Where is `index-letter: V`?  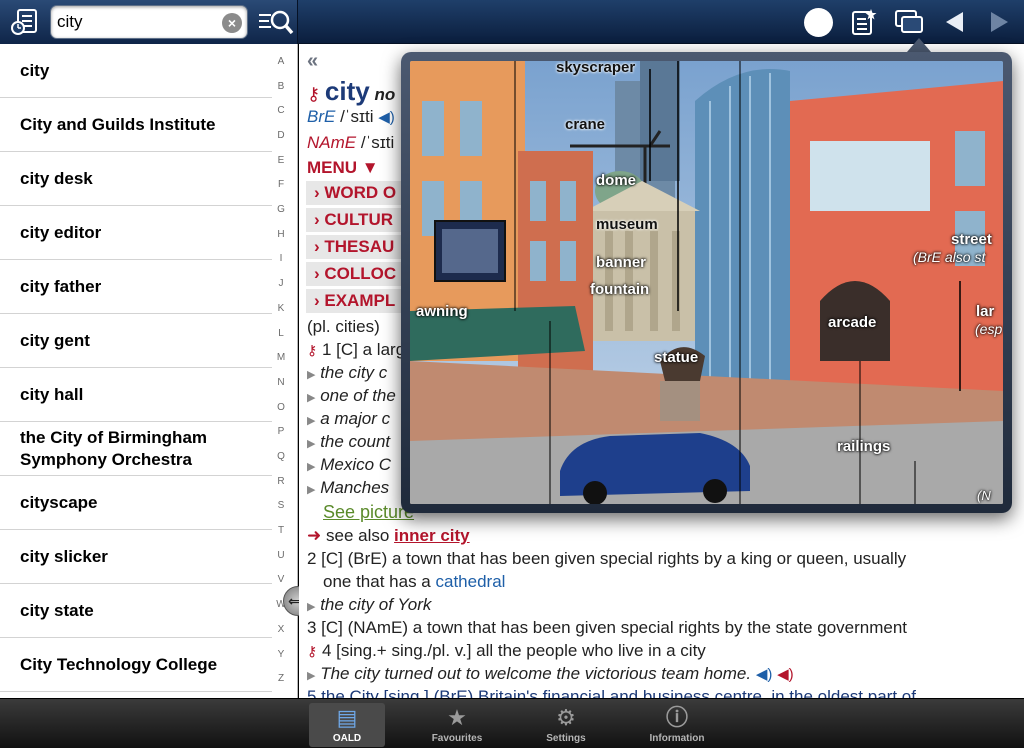 index-letter: V is located at coordinates (281, 579).